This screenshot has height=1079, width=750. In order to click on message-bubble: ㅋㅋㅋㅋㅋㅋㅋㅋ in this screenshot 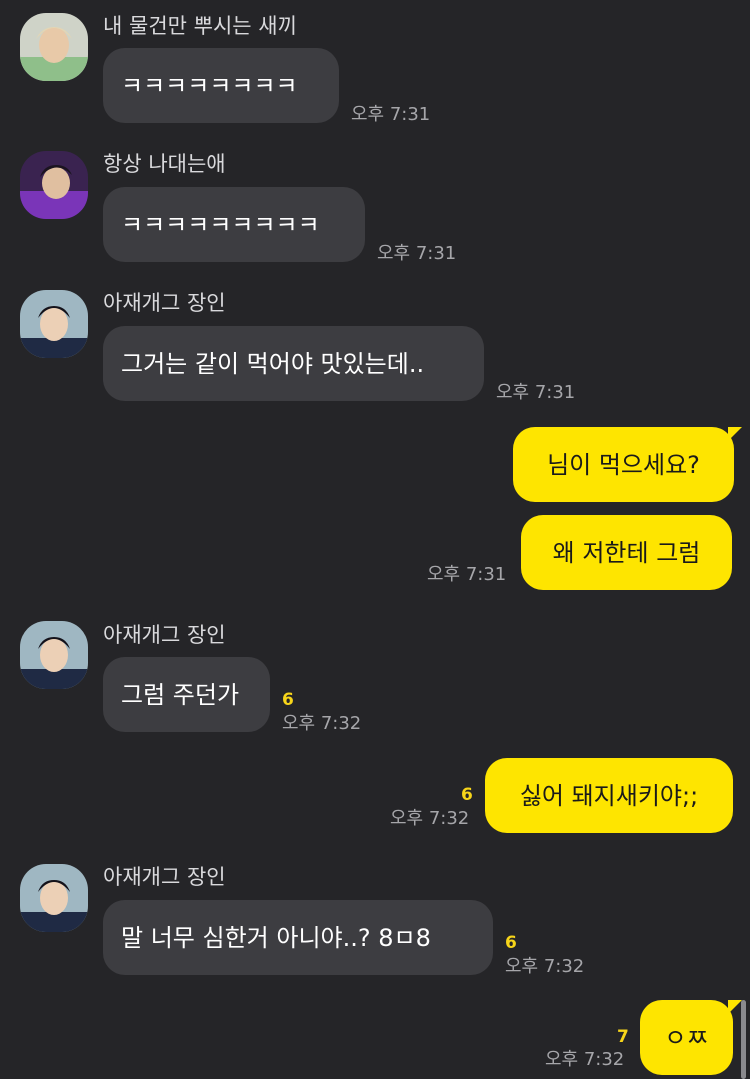, I will do `click(221, 85)`.